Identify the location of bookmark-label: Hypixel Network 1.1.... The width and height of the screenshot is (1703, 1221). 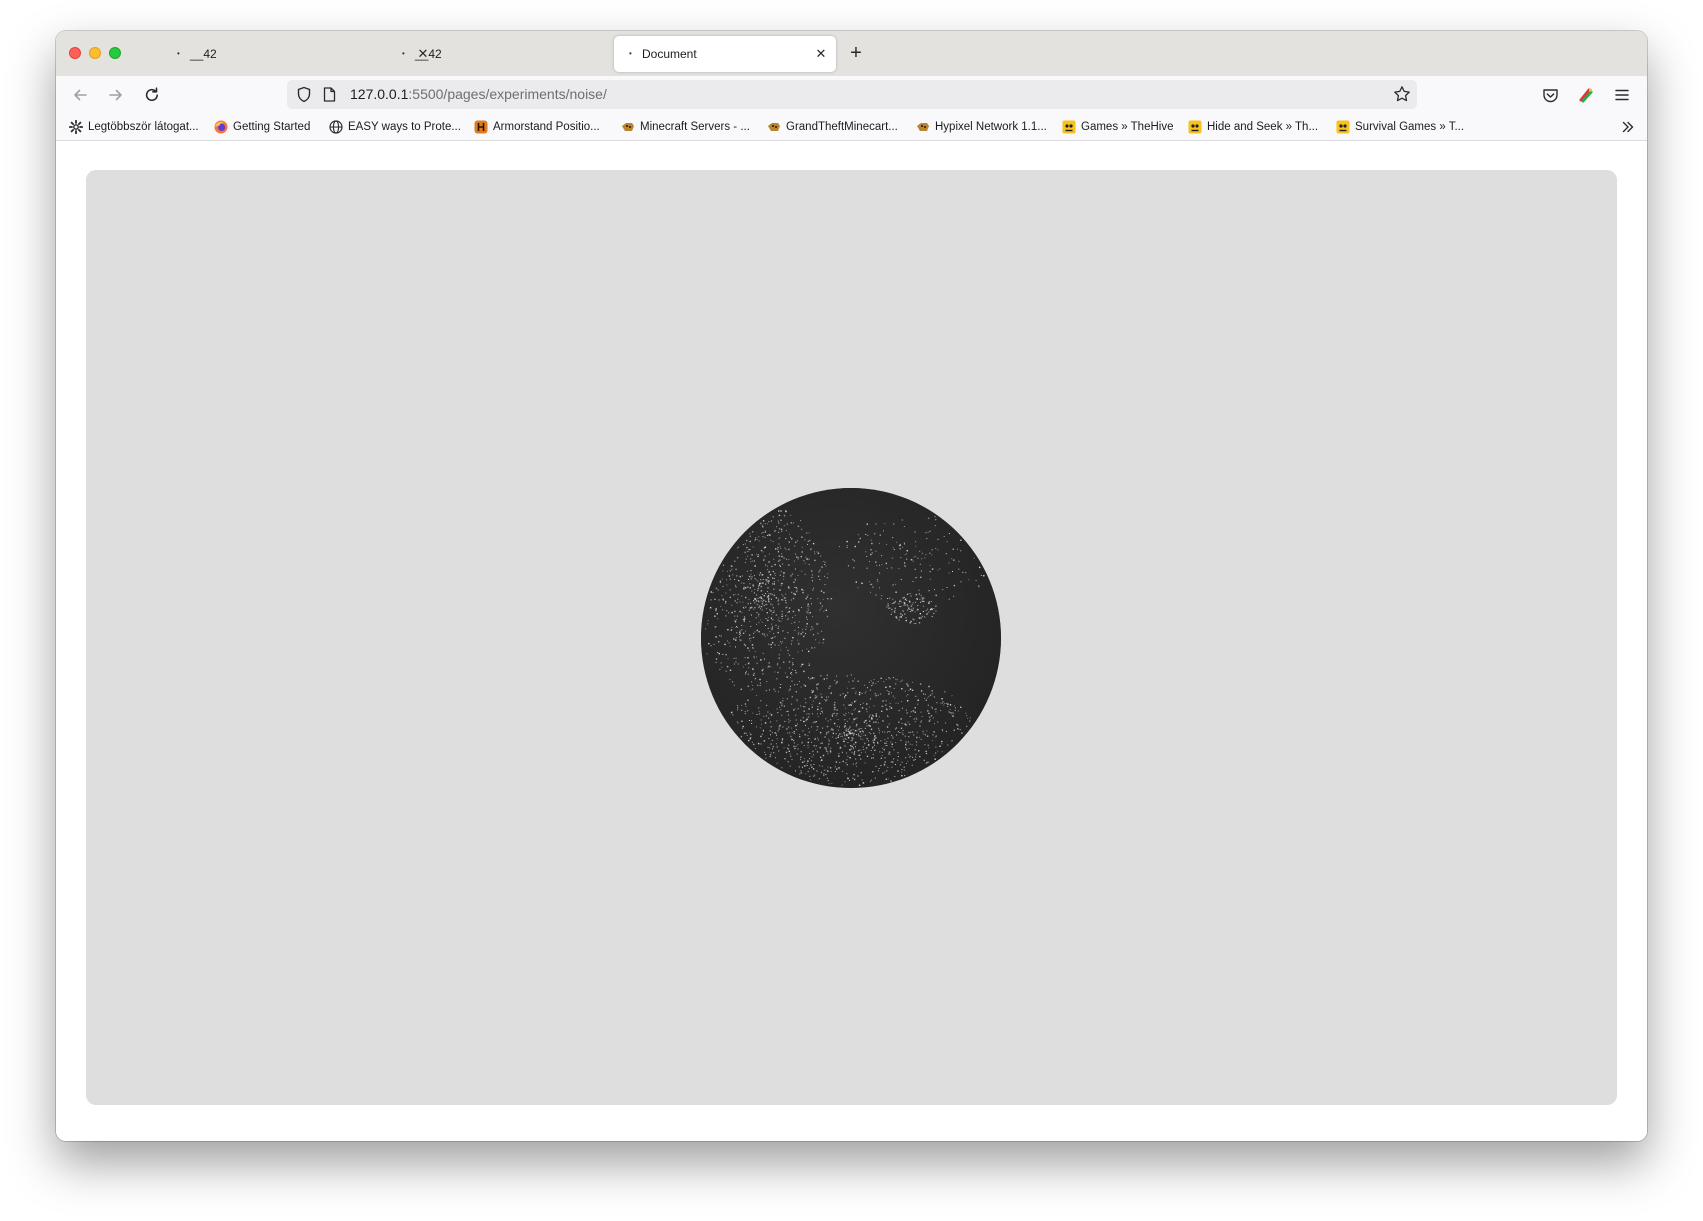
(991, 127).